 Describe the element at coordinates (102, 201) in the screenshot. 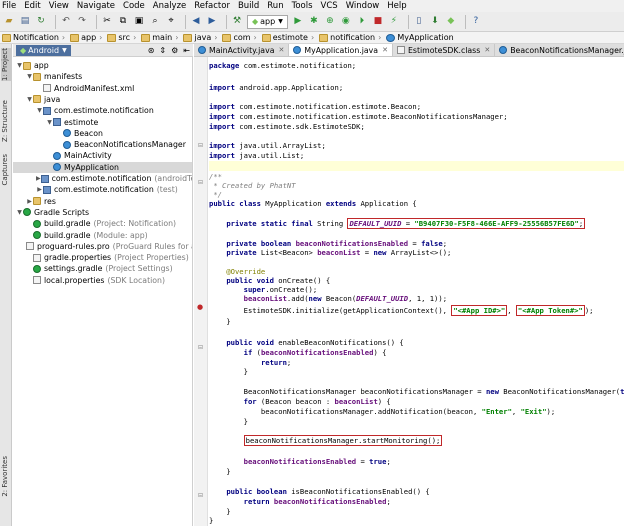

I see `tree-item: ▶ res` at that location.